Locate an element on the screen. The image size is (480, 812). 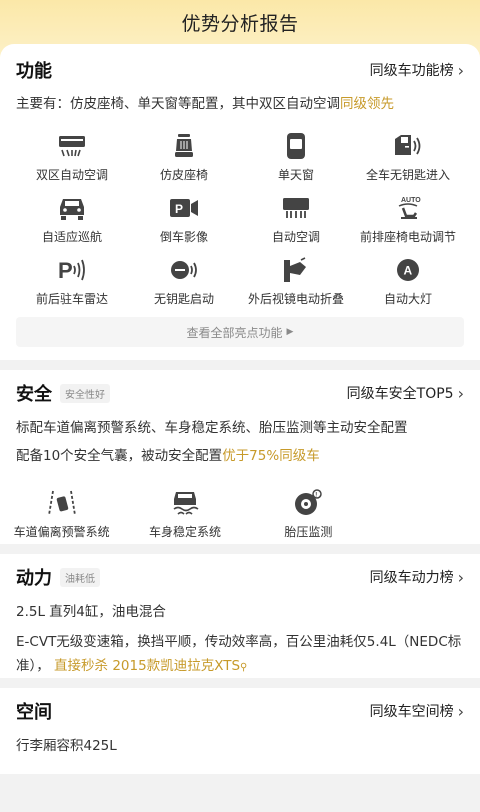
feature-keyless-entry: 全车无钥匙进入 is located at coordinates (408, 156).